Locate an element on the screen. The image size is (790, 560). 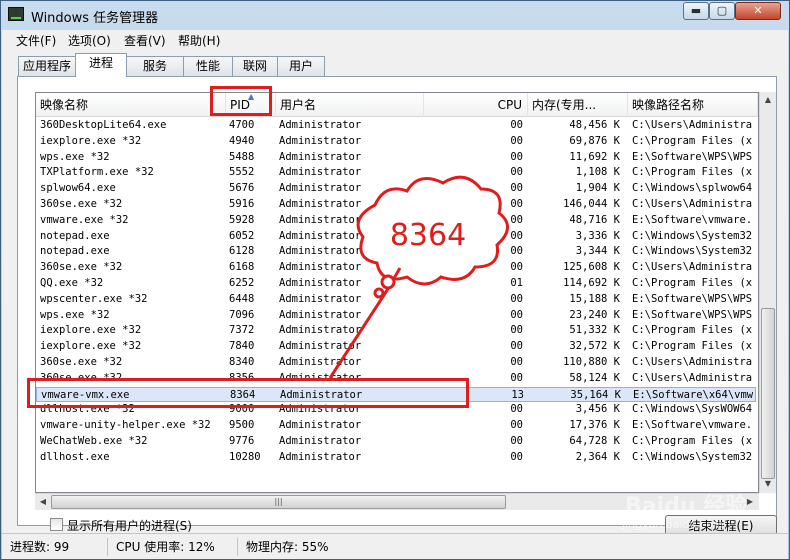
cell-cpu: 13 is located at coordinates (517, 394).